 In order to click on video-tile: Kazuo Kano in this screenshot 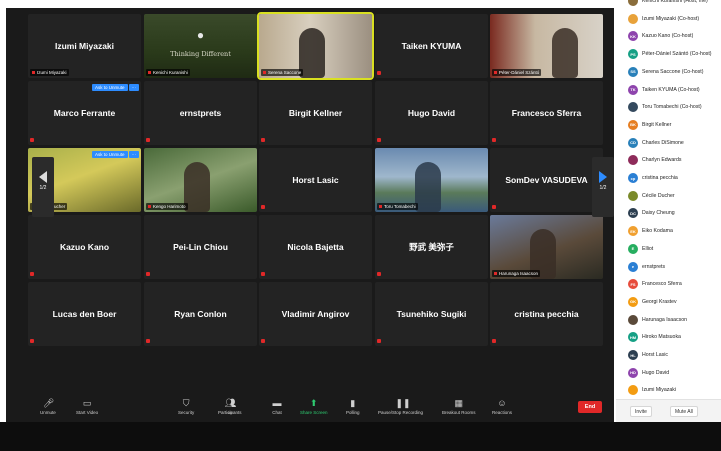, I will do `click(84, 247)`.